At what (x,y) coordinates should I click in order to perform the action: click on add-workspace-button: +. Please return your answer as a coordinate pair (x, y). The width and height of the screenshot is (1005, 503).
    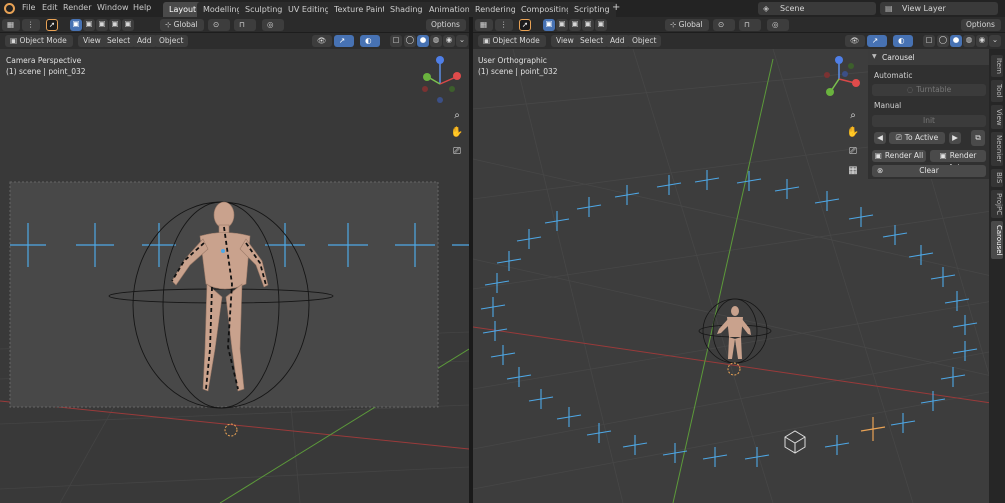
    Looking at the image, I should click on (616, 7).